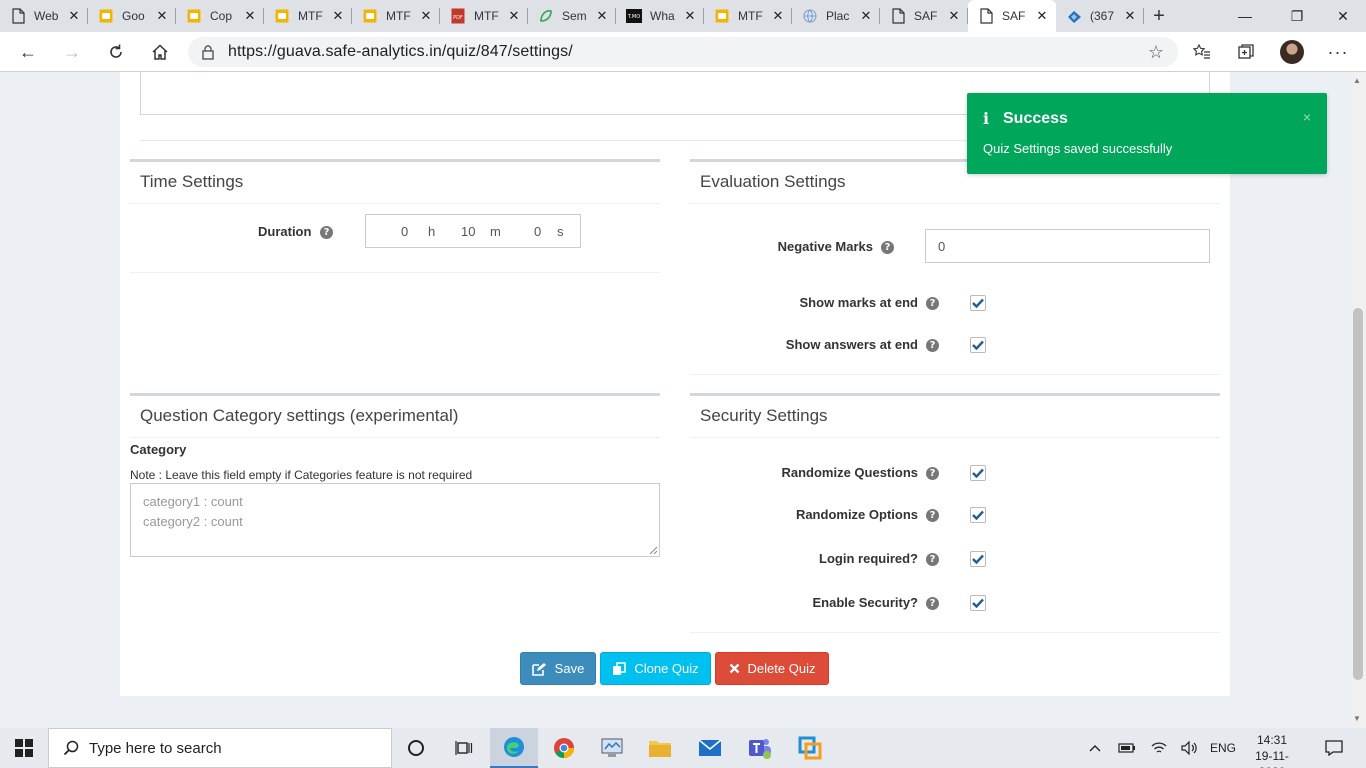  What do you see at coordinates (468, 231) in the screenshot?
I see `duration-minutes-value: 10` at bounding box center [468, 231].